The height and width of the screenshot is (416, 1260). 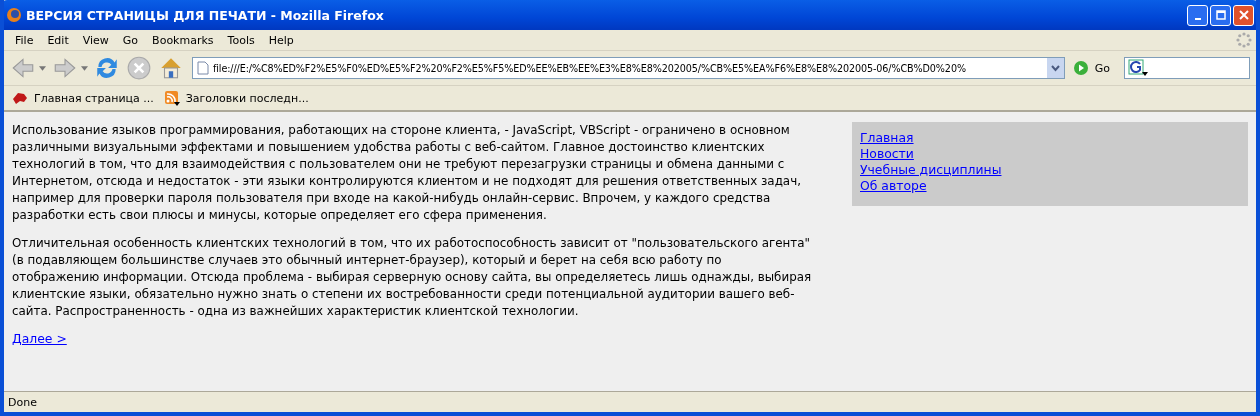 What do you see at coordinates (1197, 19) in the screenshot?
I see `minimize-icon` at bounding box center [1197, 19].